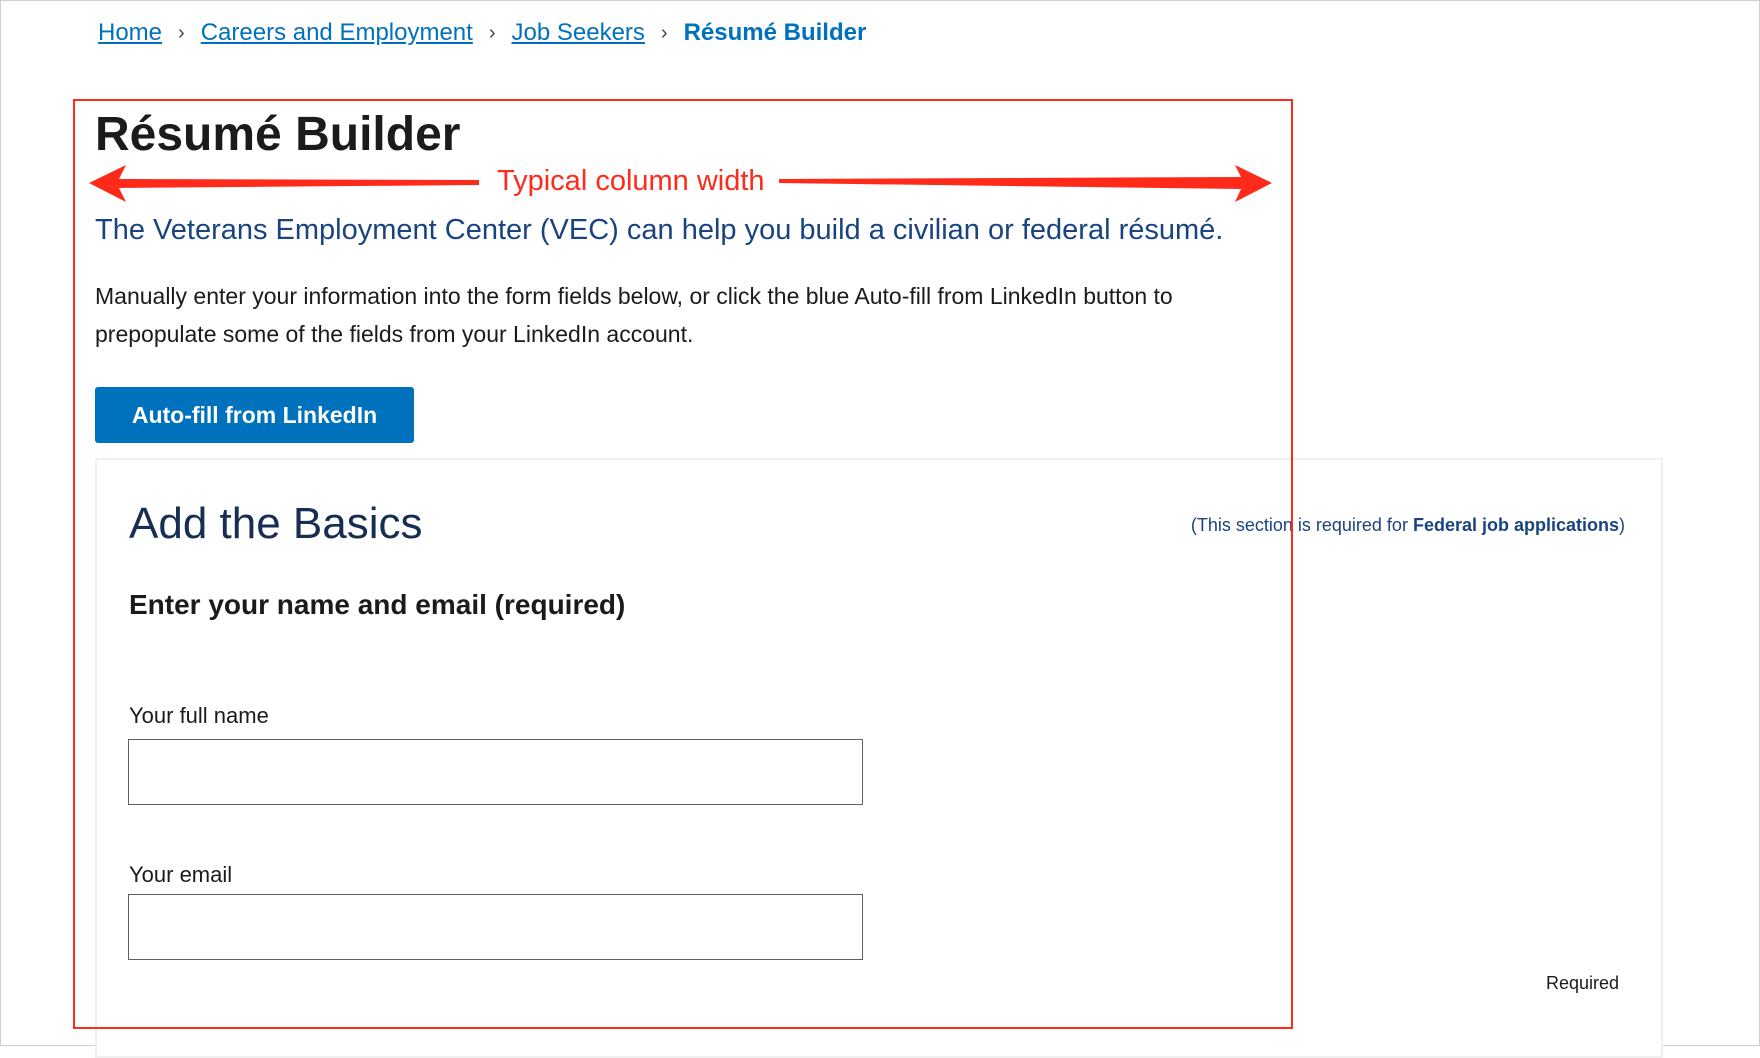 The width and height of the screenshot is (1760, 1058). I want to click on left-arrow-icon, so click(284, 183).